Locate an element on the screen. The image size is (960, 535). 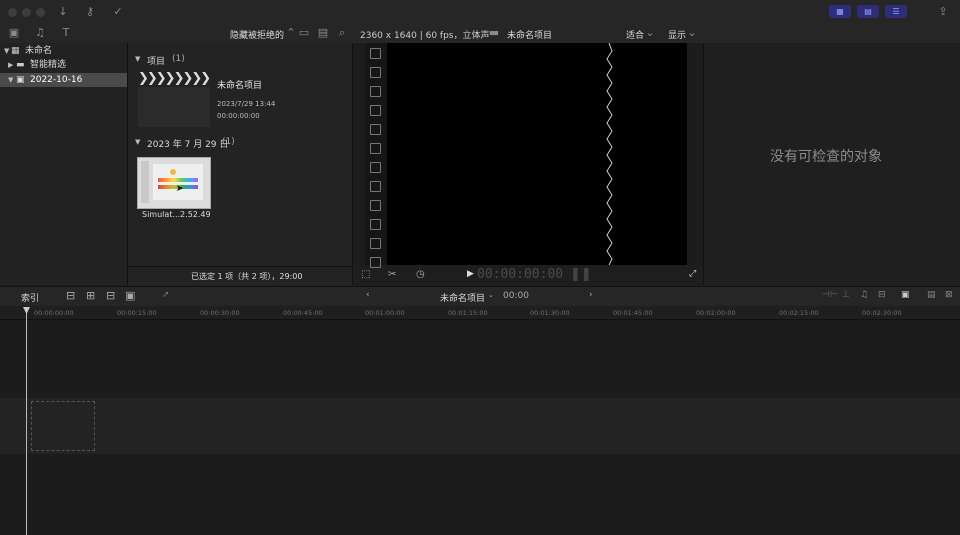
overwrite-clip-icon: ▣ is located at coordinates (130, 295).